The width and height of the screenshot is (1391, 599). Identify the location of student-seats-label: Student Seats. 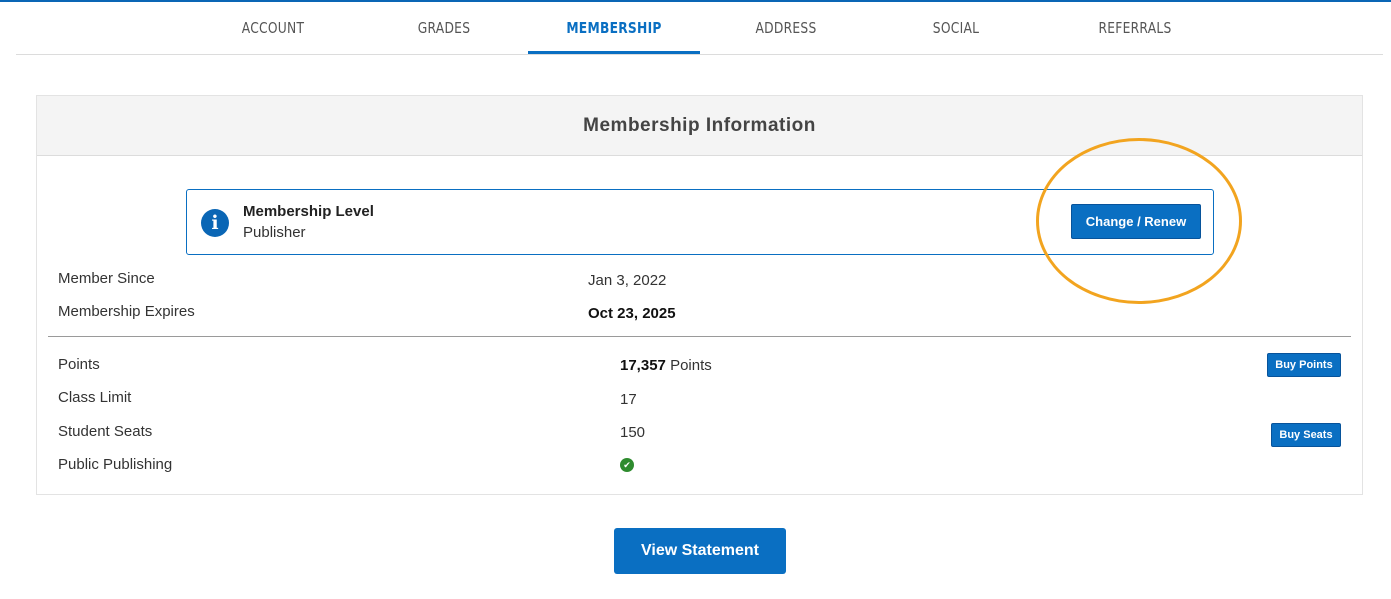
(105, 431).